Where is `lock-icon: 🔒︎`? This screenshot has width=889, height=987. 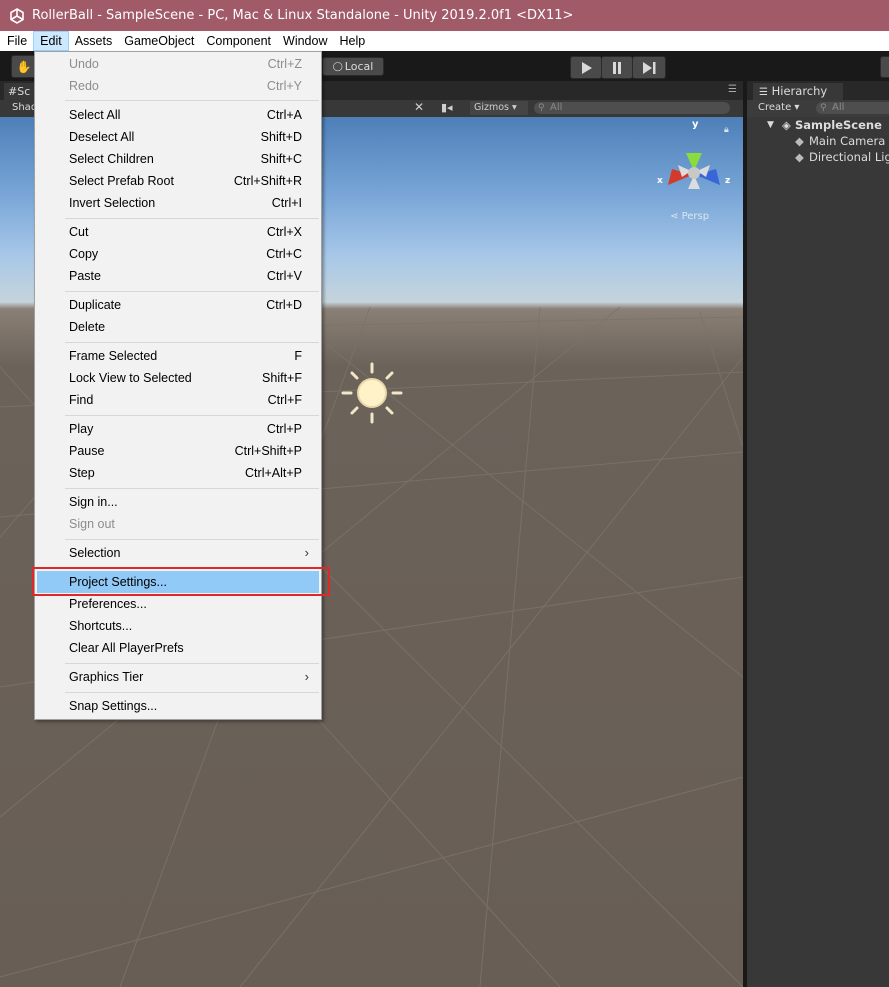 lock-icon: 🔒︎ is located at coordinates (726, 130).